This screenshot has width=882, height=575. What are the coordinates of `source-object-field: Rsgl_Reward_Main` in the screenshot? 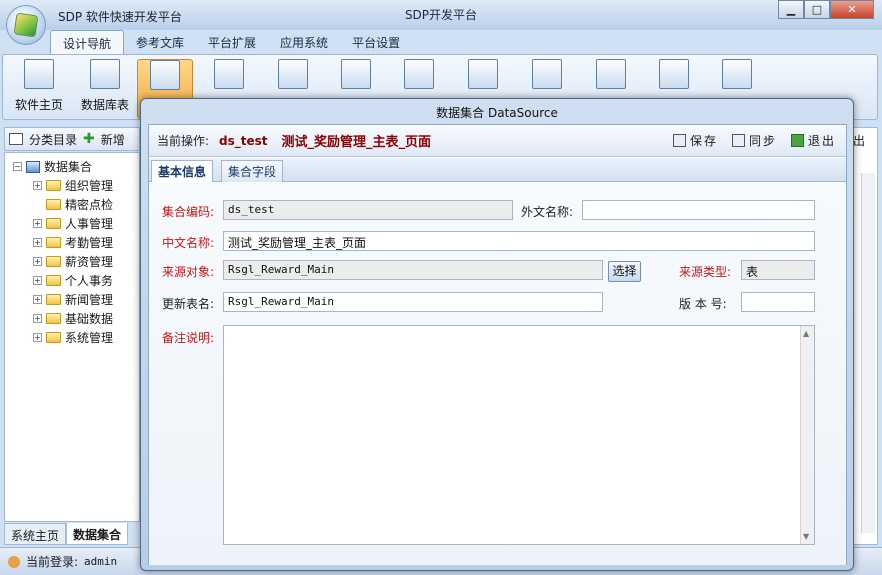 It's located at (413, 270).